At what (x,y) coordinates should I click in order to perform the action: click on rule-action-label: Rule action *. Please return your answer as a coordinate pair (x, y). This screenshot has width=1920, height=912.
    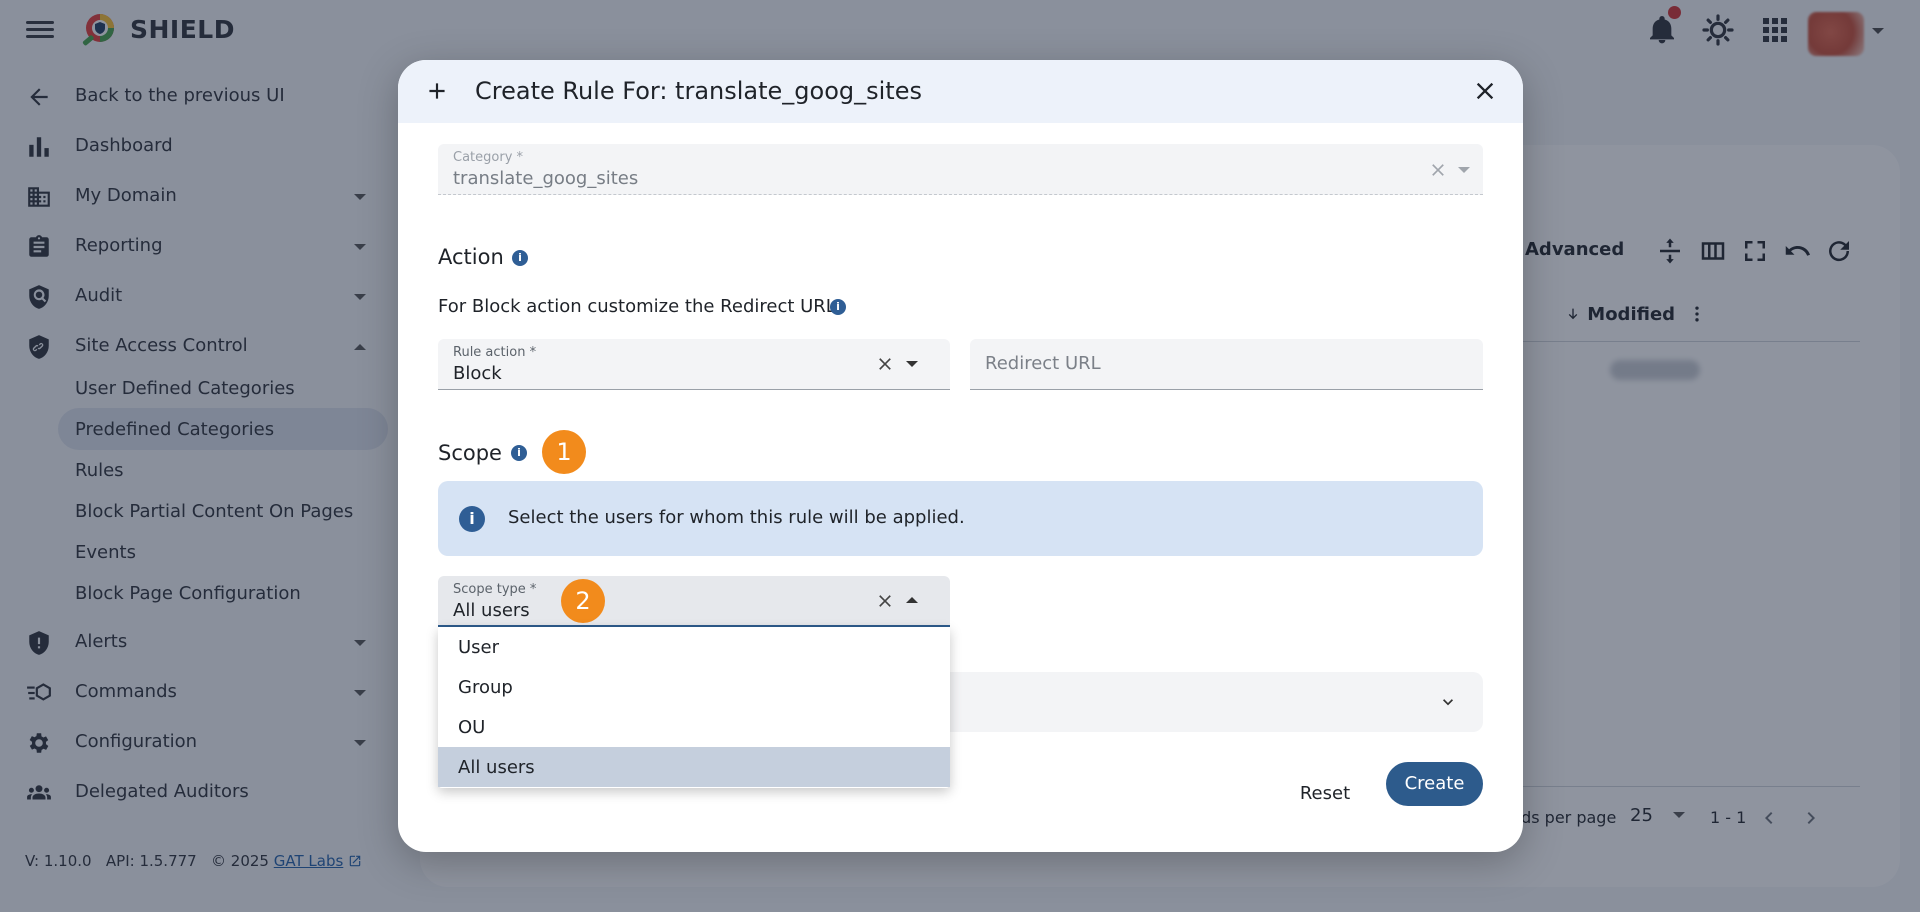
    Looking at the image, I should click on (495, 352).